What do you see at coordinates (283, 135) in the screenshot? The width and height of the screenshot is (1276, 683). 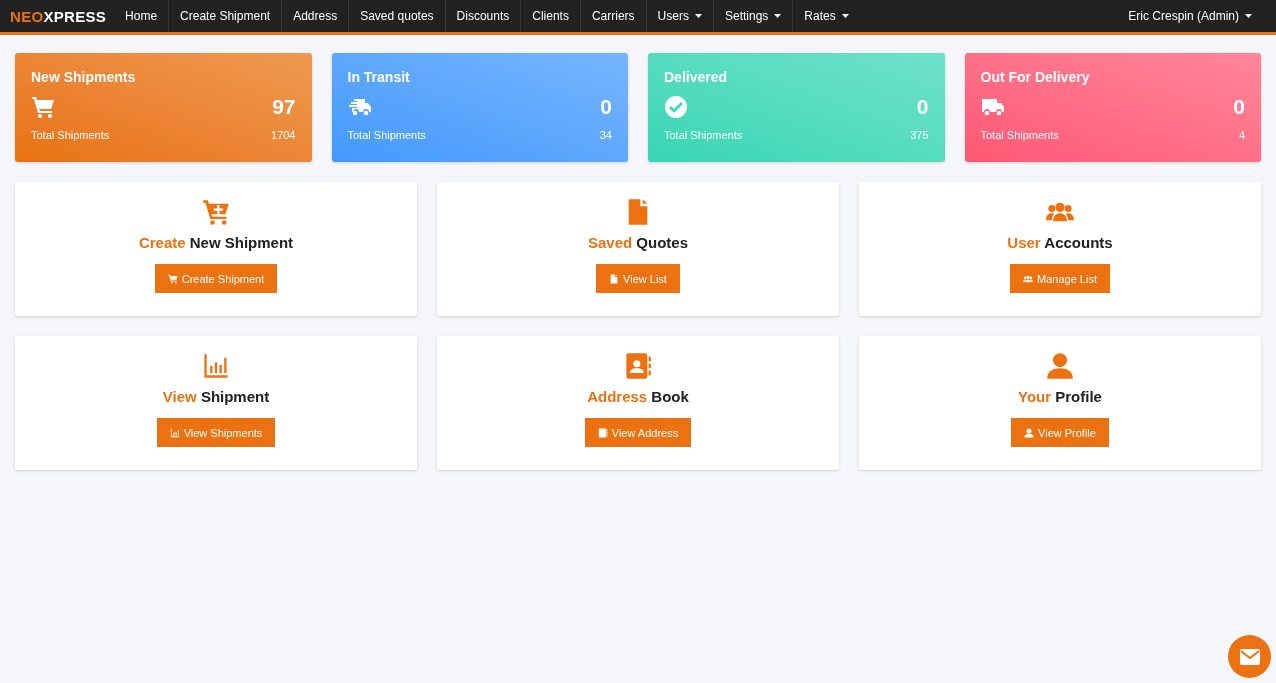 I see `stat-total: 1704` at bounding box center [283, 135].